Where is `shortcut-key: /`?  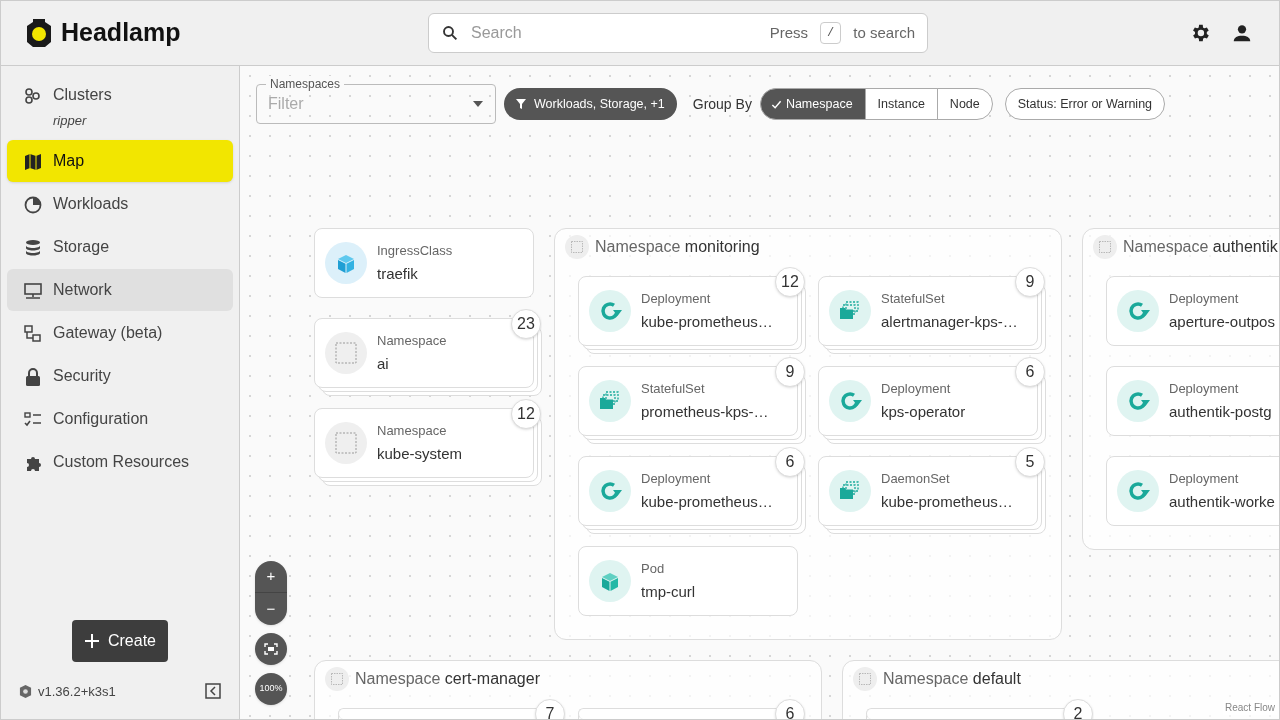
shortcut-key: / is located at coordinates (831, 33).